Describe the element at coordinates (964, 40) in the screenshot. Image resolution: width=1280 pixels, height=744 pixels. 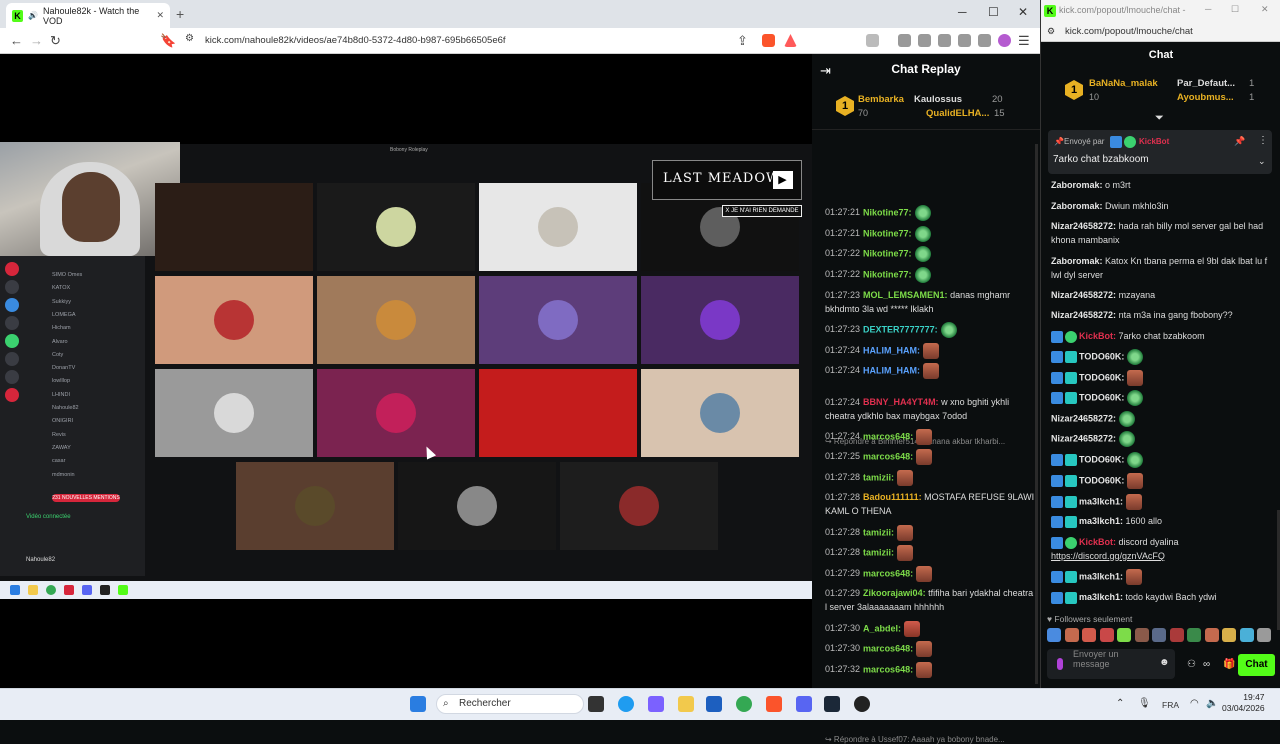
I see `ai-icon` at that location.